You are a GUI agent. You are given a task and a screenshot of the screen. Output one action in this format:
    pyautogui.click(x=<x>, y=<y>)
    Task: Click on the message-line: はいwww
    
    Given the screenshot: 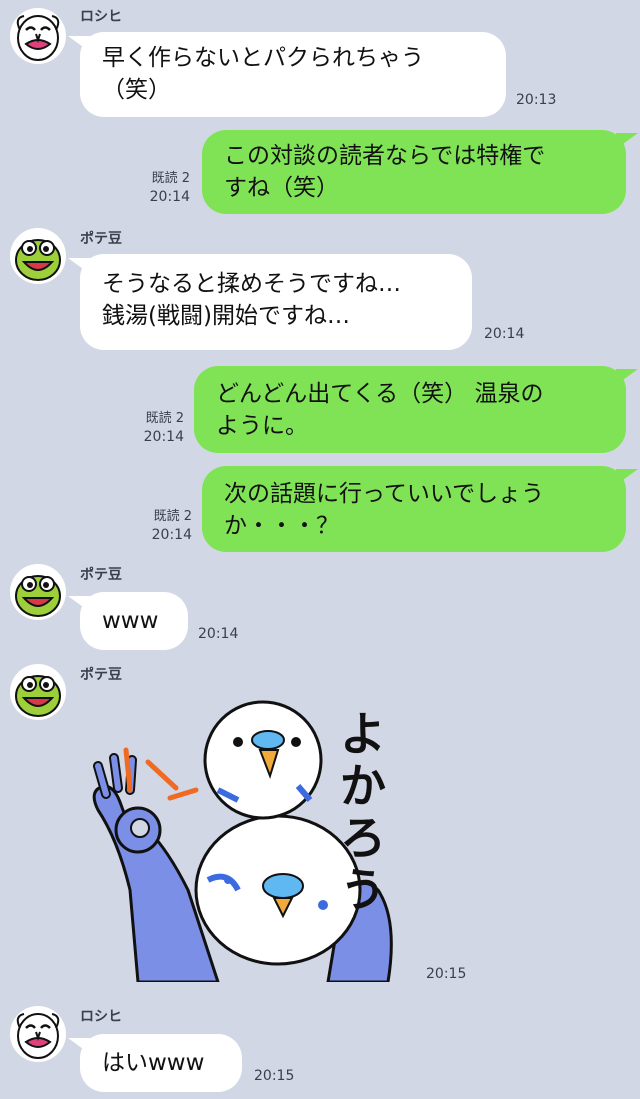 What is the action you would take?
    pyautogui.click(x=153, y=1063)
    